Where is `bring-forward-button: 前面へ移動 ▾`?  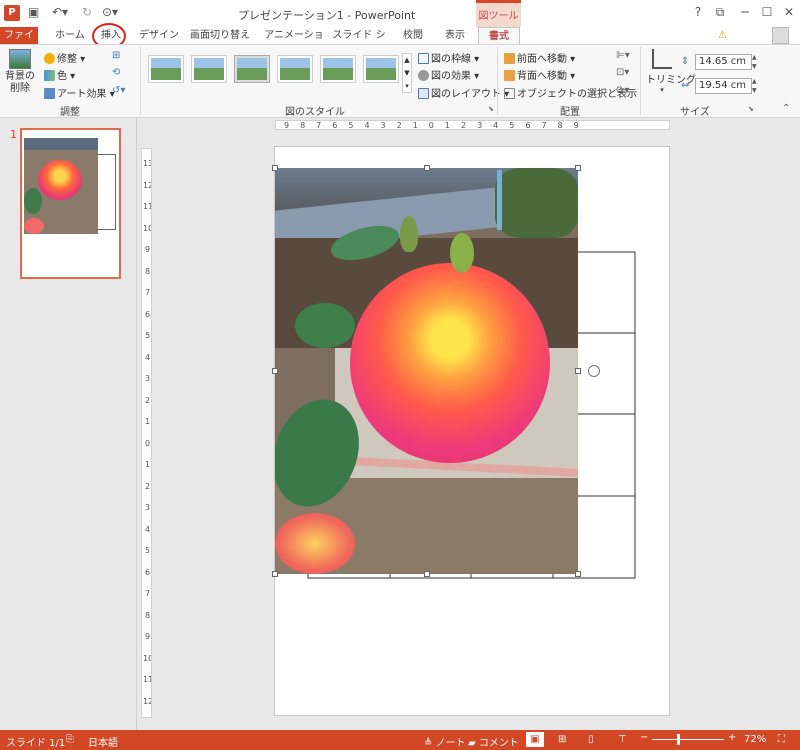 bring-forward-button: 前面へ移動 ▾ is located at coordinates (539, 57).